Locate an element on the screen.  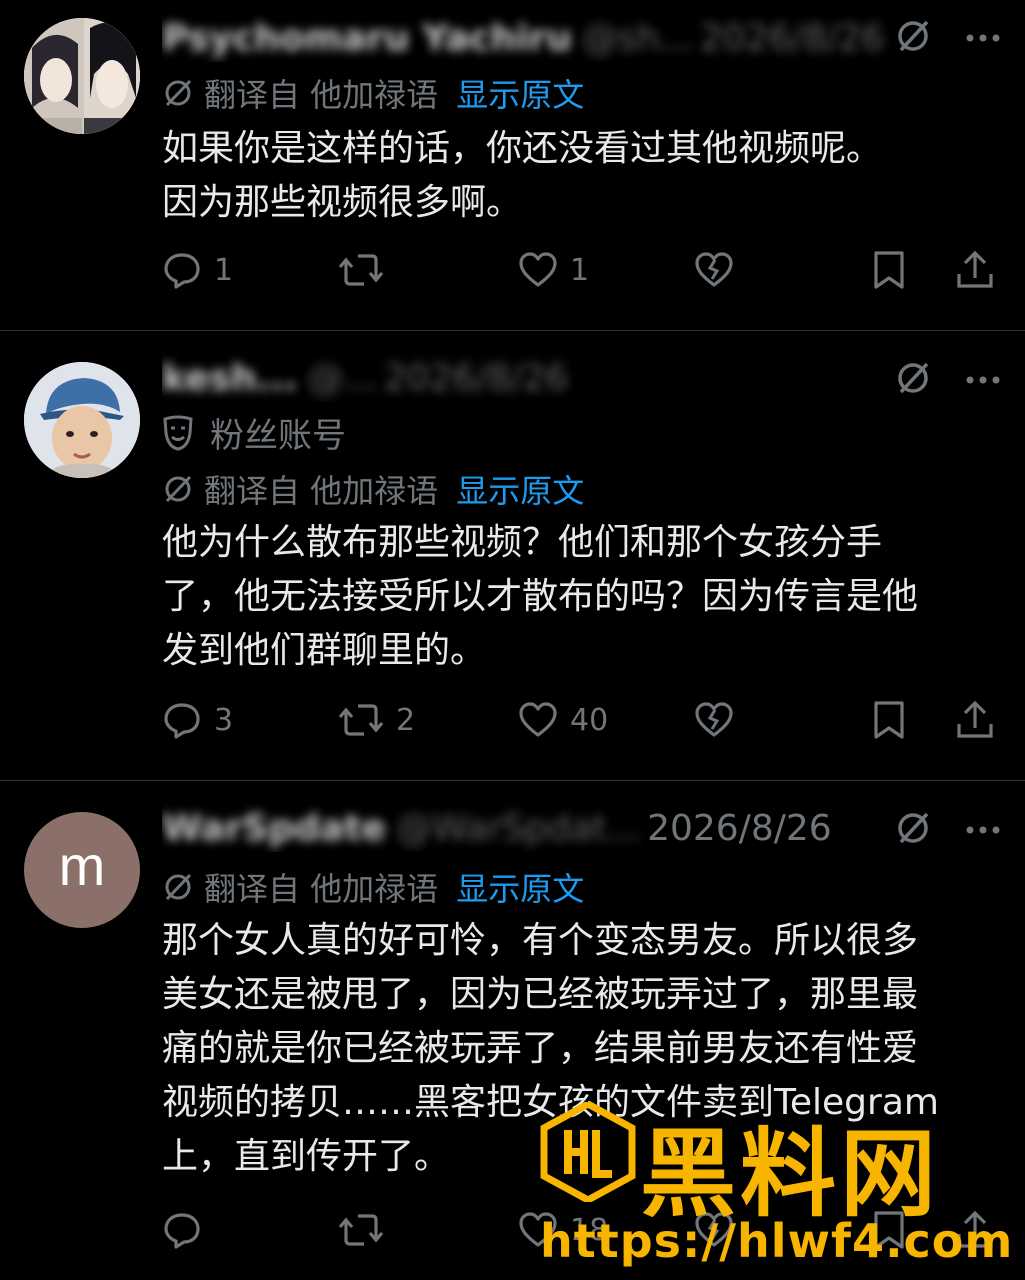
avatar-letter: m is located at coordinates (82, 865).